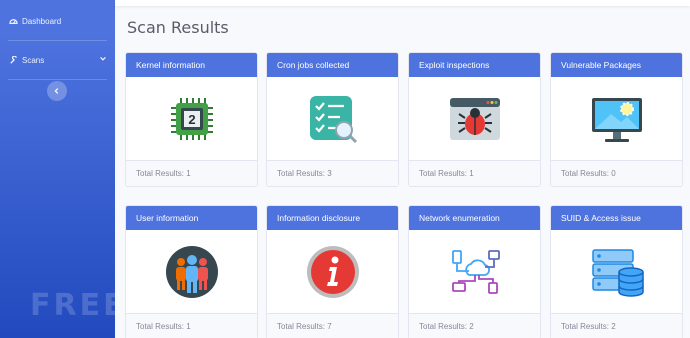 This screenshot has height=338, width=690. I want to click on card-network-enumeration: Network enumeration Total Results: 2, so click(474, 271).